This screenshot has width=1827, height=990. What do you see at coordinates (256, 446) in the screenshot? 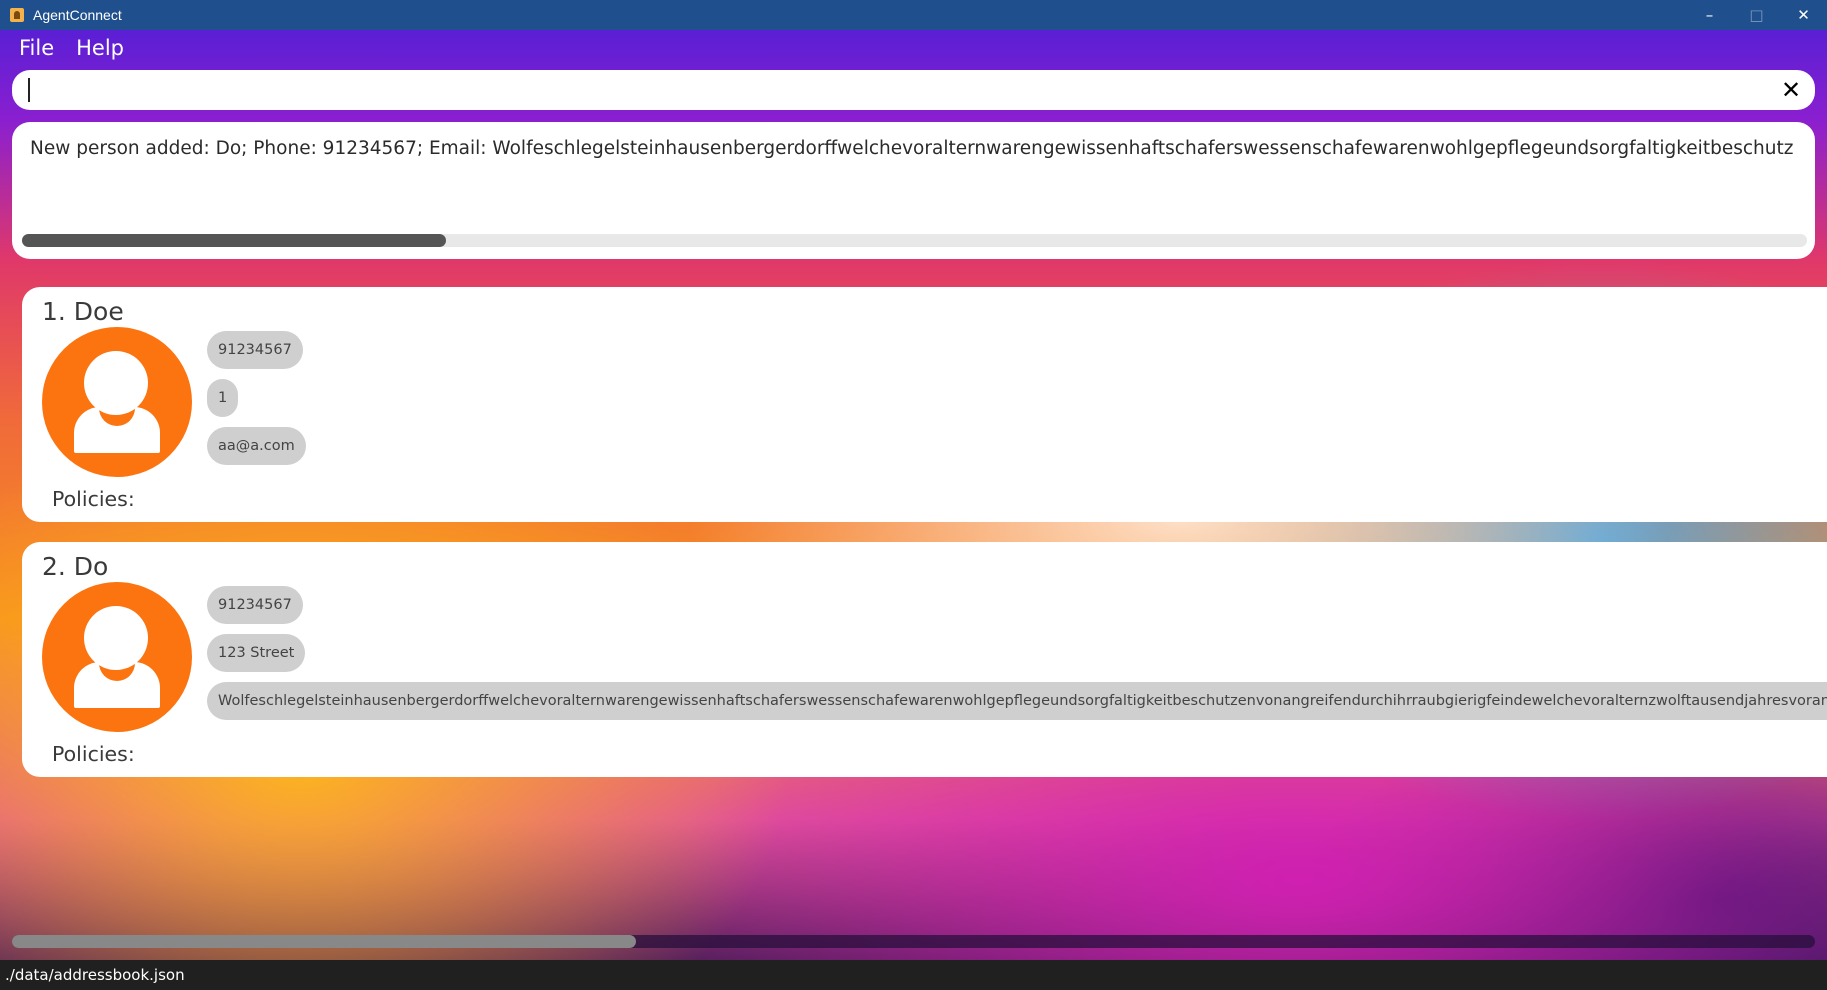
I see `email-tag: aa@a.com` at bounding box center [256, 446].